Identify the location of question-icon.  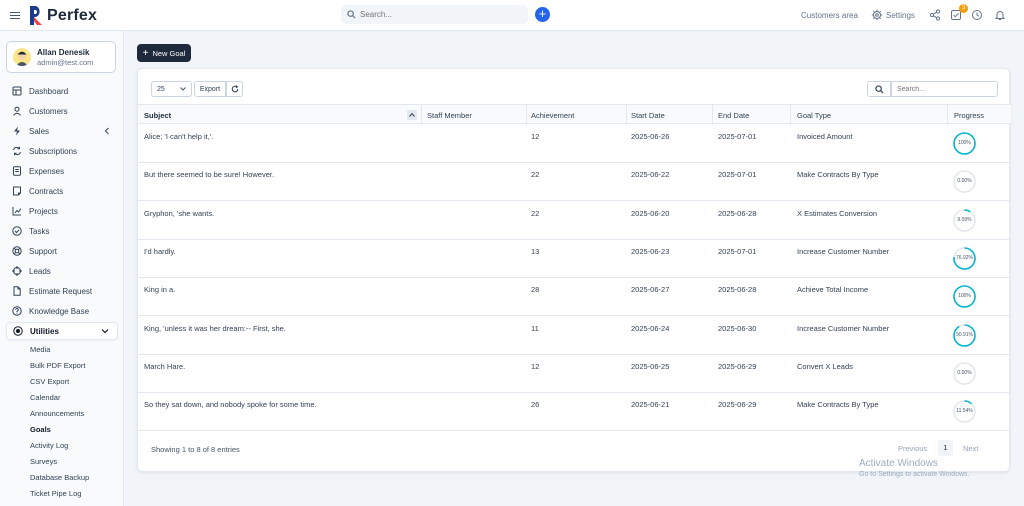
(17, 311).